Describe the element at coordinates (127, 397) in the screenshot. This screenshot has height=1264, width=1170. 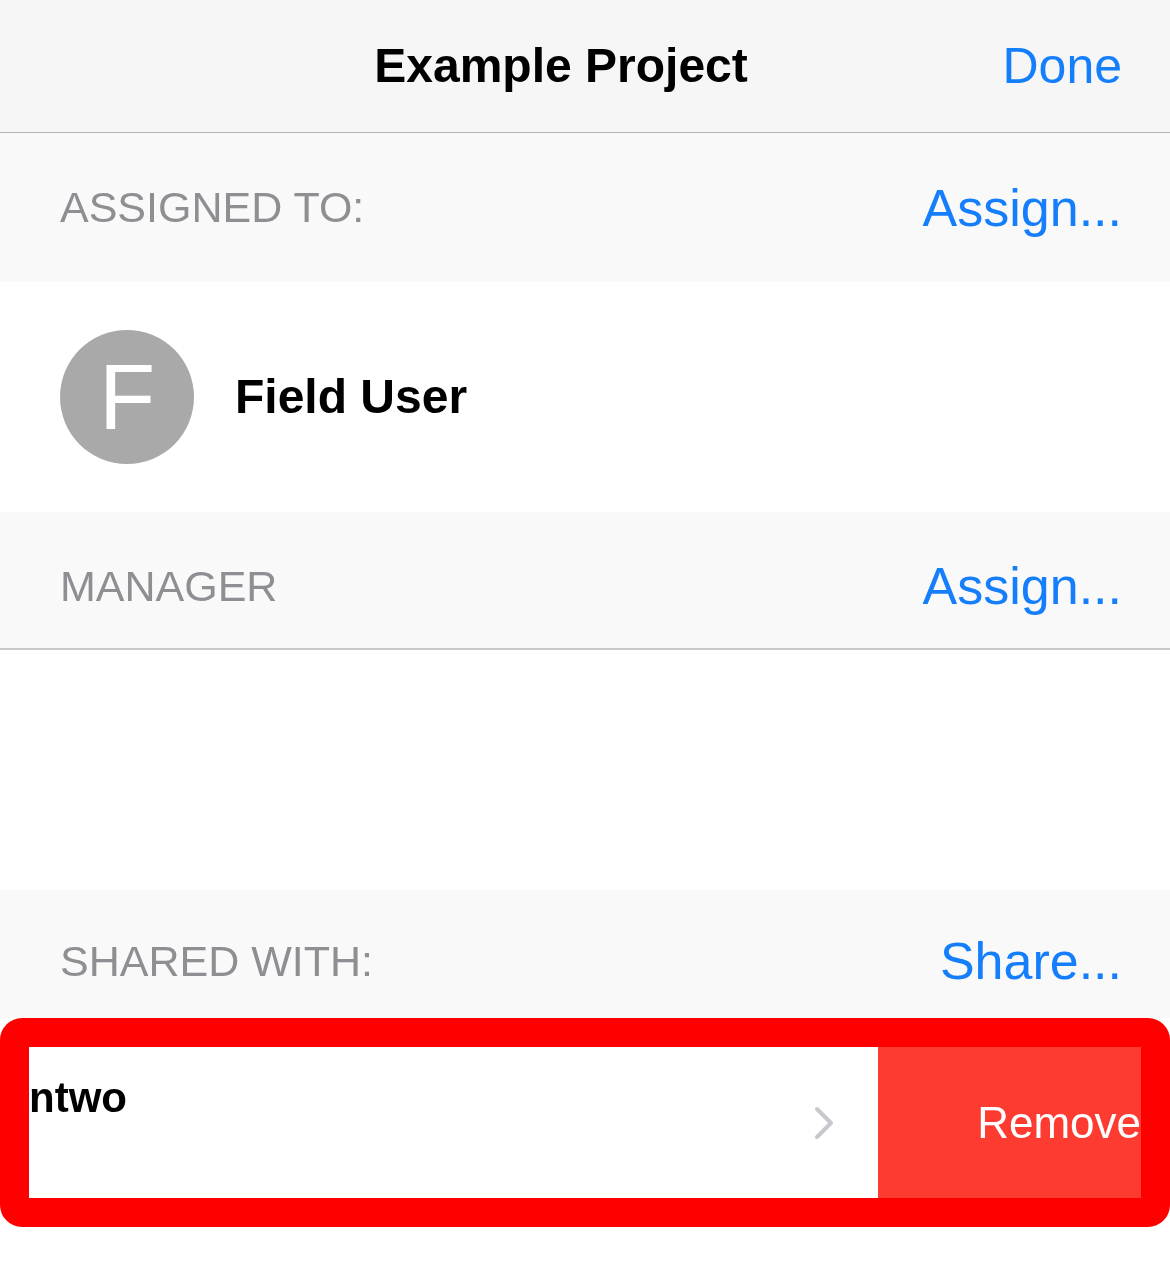
I see `avatar: F` at that location.